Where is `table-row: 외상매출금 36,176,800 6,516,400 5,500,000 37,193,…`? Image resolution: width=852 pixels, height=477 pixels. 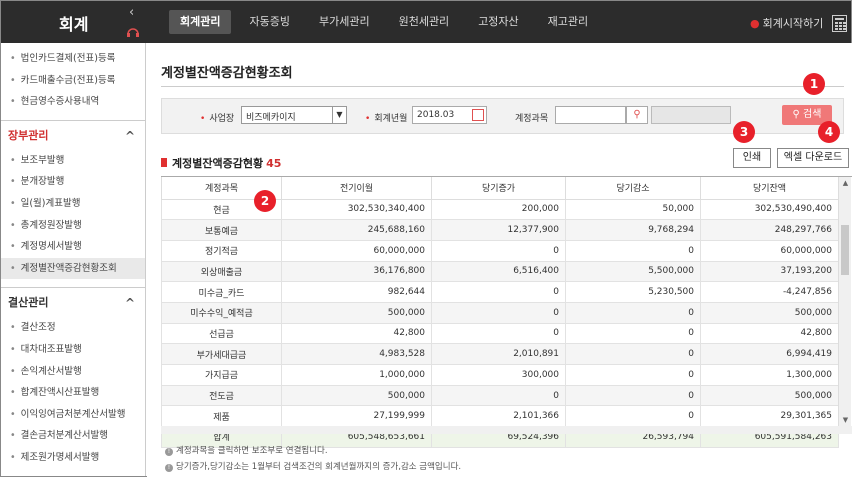
table-row: 외상매출금 36,176,800 6,516,400 5,500,000 37,193,… is located at coordinates (500, 271).